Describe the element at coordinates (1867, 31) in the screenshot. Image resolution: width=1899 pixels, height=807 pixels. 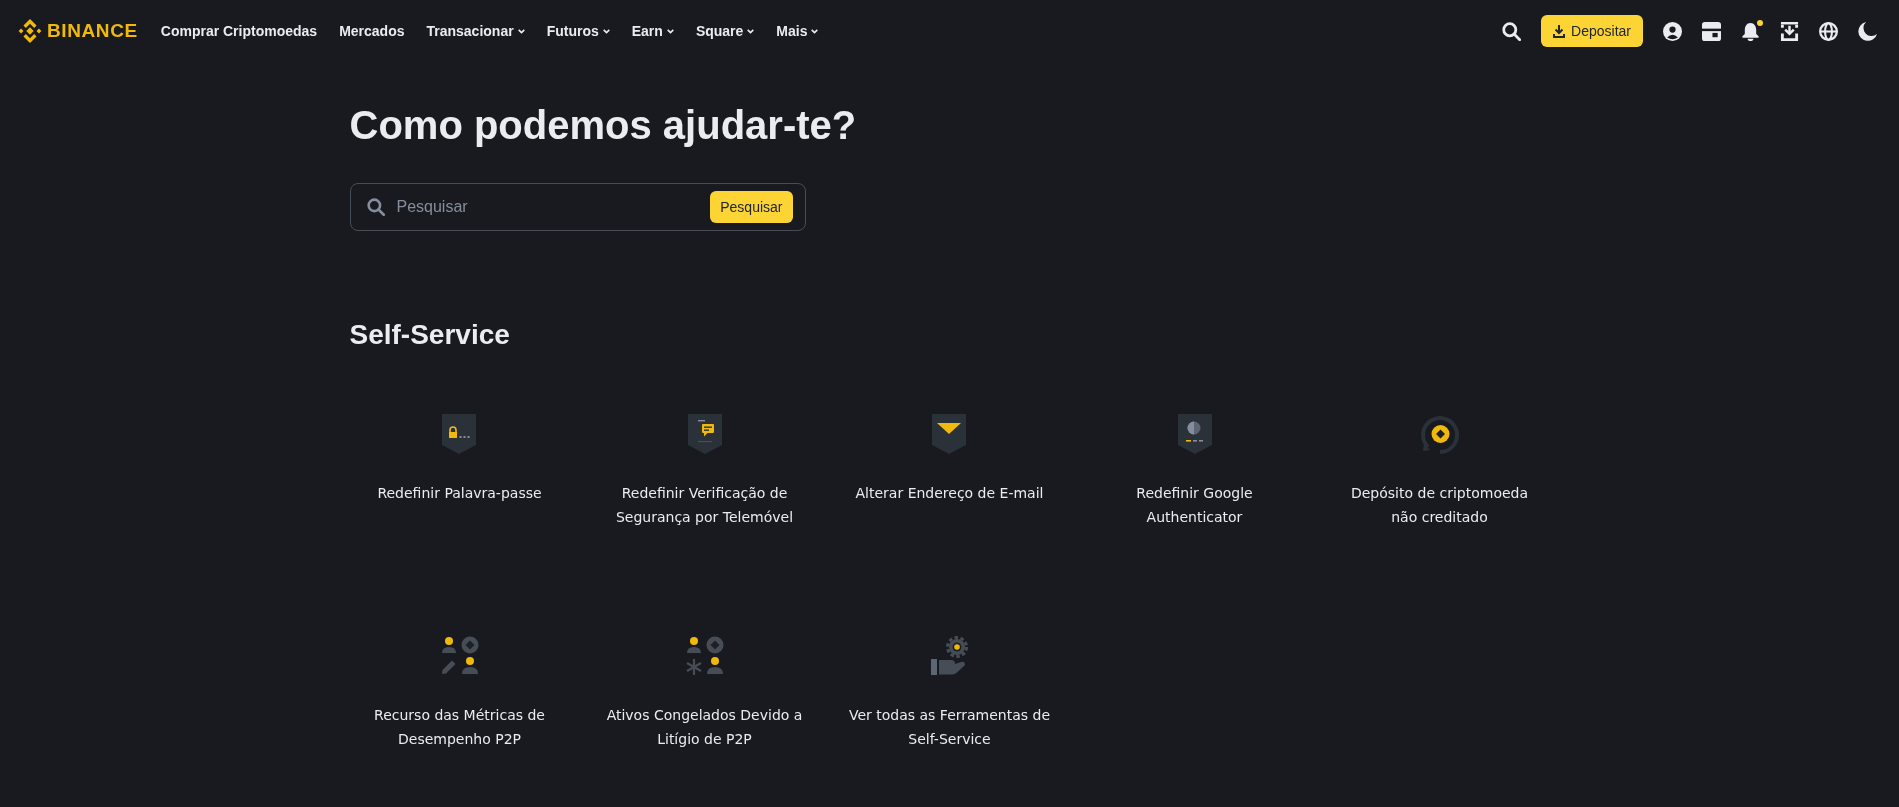
I see `moon-icon` at that location.